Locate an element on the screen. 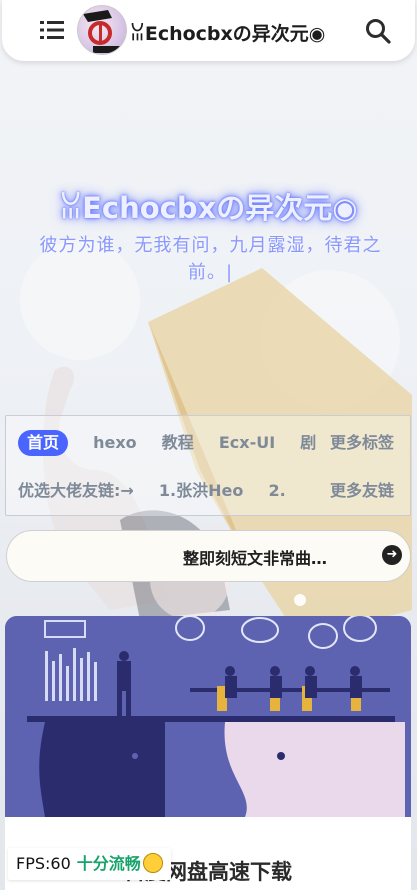 The height and width of the screenshot is (890, 417). more-friends-link: 更多友链 is located at coordinates (362, 491).